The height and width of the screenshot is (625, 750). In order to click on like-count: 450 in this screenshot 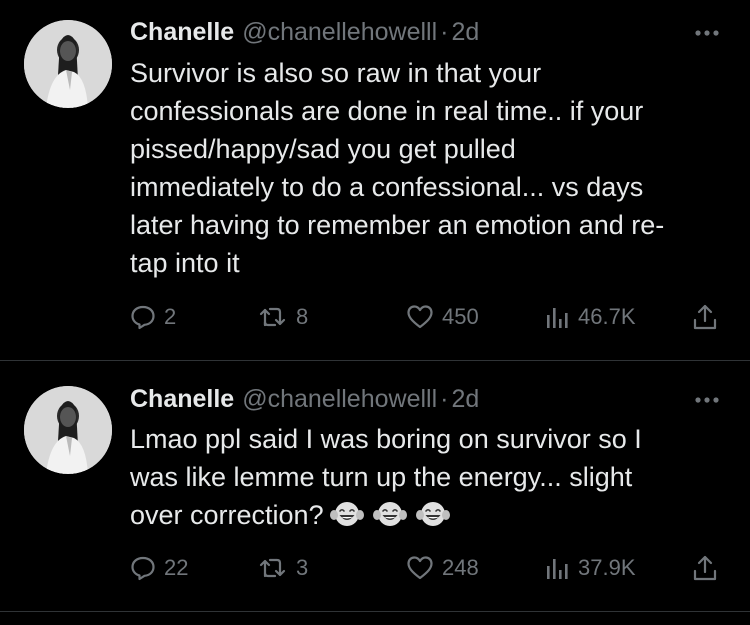, I will do `click(460, 316)`.